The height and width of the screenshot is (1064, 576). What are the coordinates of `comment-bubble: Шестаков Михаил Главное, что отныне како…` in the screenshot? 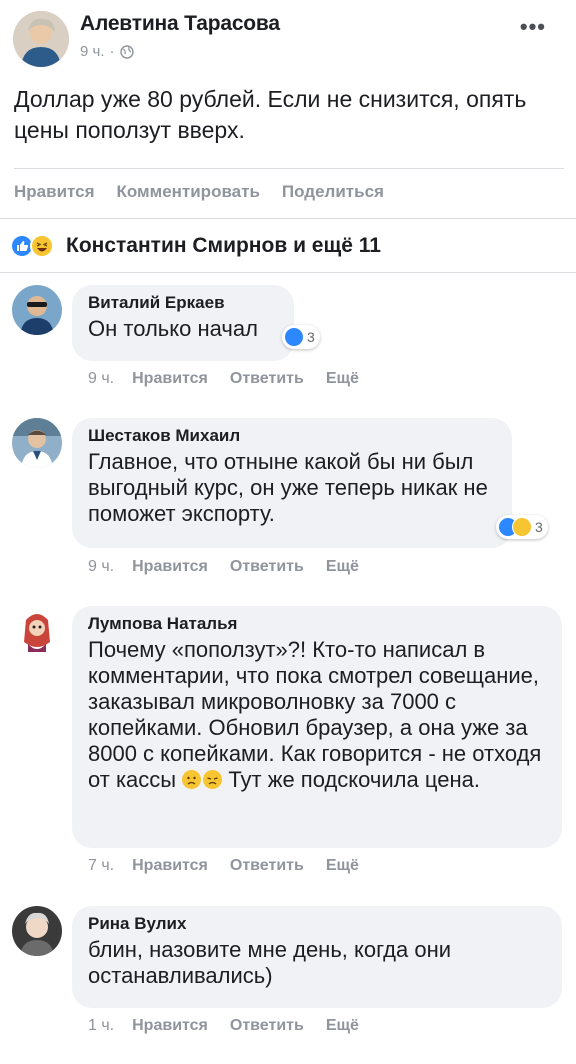 It's located at (292, 483).